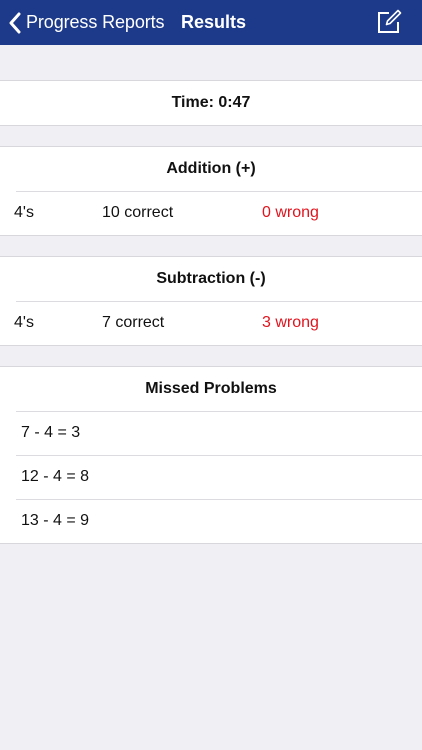  Describe the element at coordinates (211, 278) in the screenshot. I see `subtraction-header: Subtraction (-)` at that location.